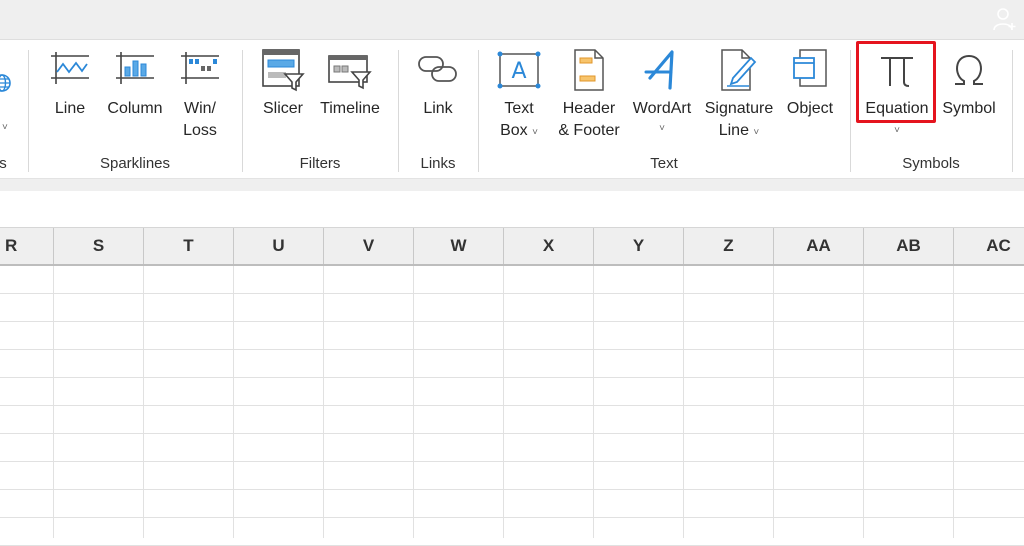 The width and height of the screenshot is (1024, 546). I want to click on slicer-icon, so click(283, 70).